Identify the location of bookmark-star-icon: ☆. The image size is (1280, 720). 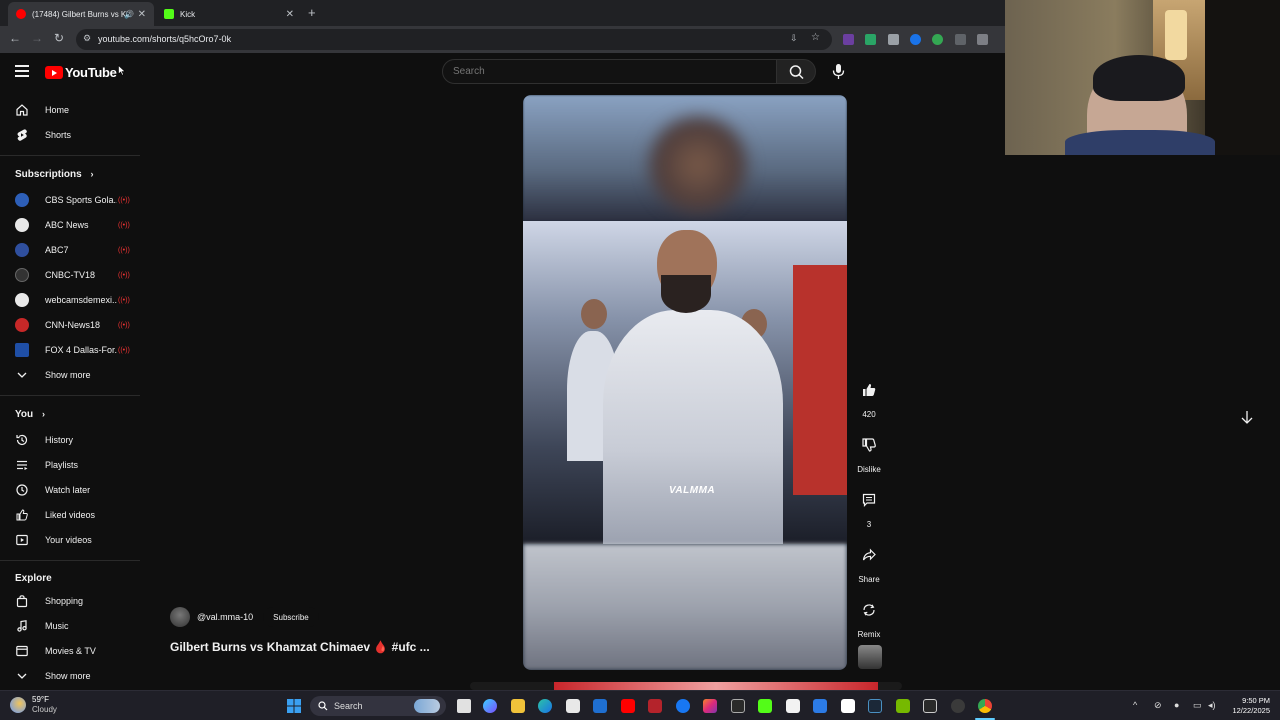
(815, 37).